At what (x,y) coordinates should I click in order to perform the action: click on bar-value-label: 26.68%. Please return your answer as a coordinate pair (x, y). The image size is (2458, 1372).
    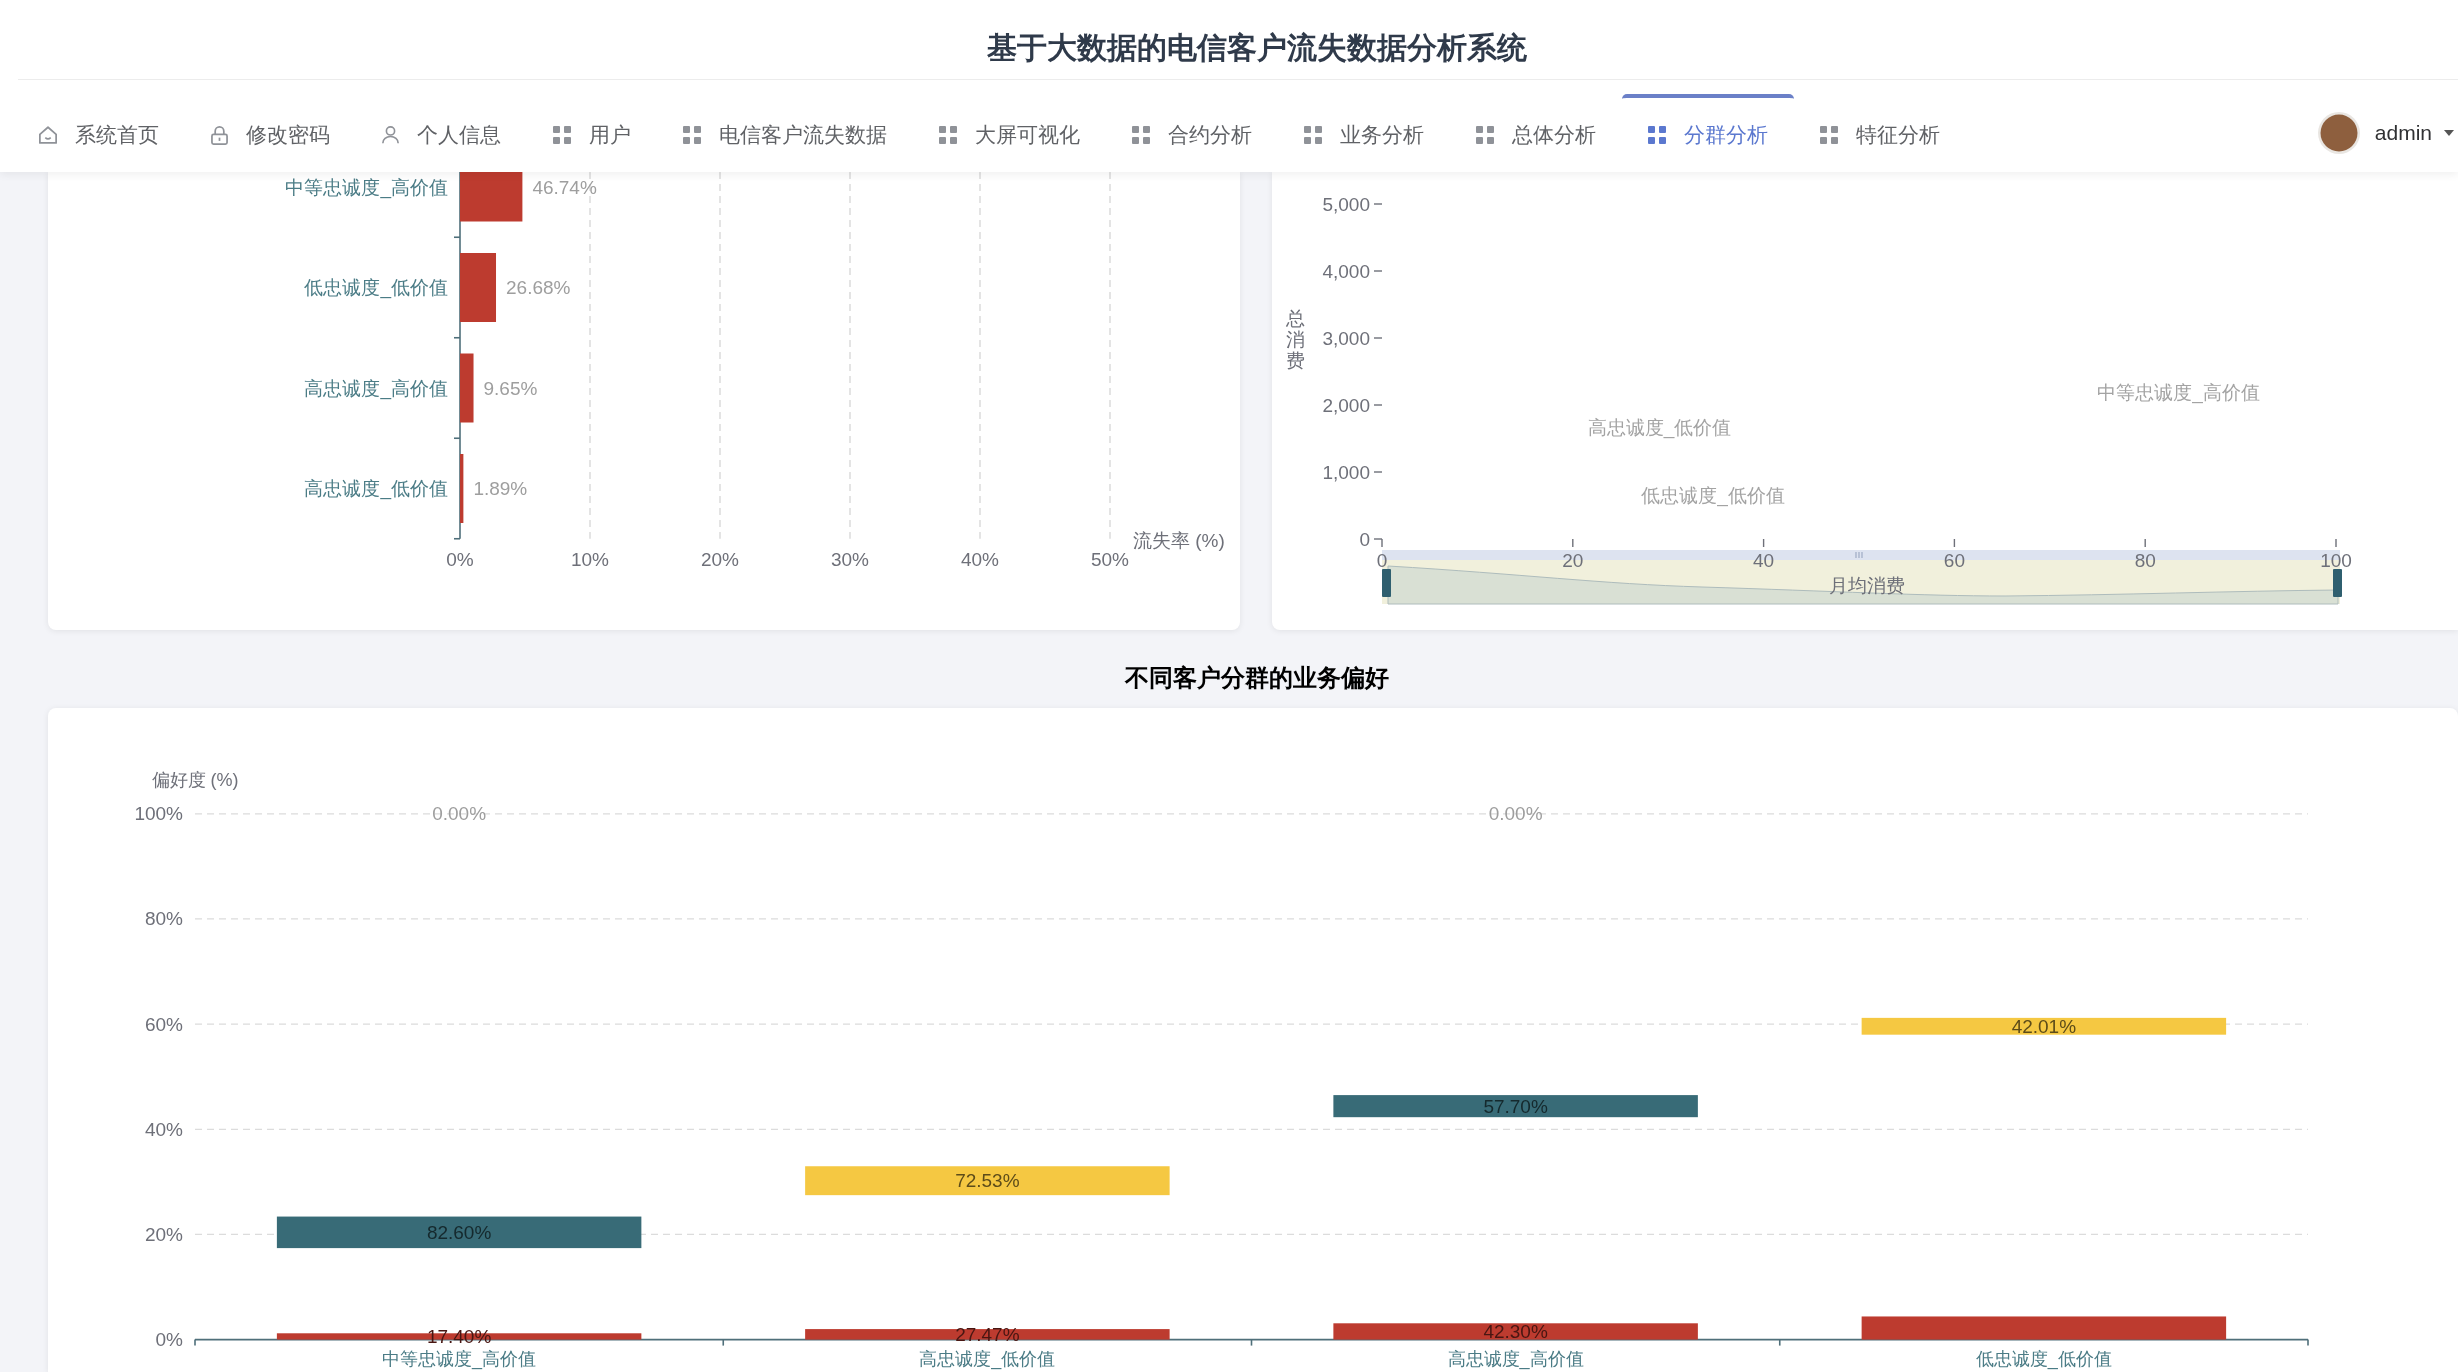
    Looking at the image, I should click on (538, 287).